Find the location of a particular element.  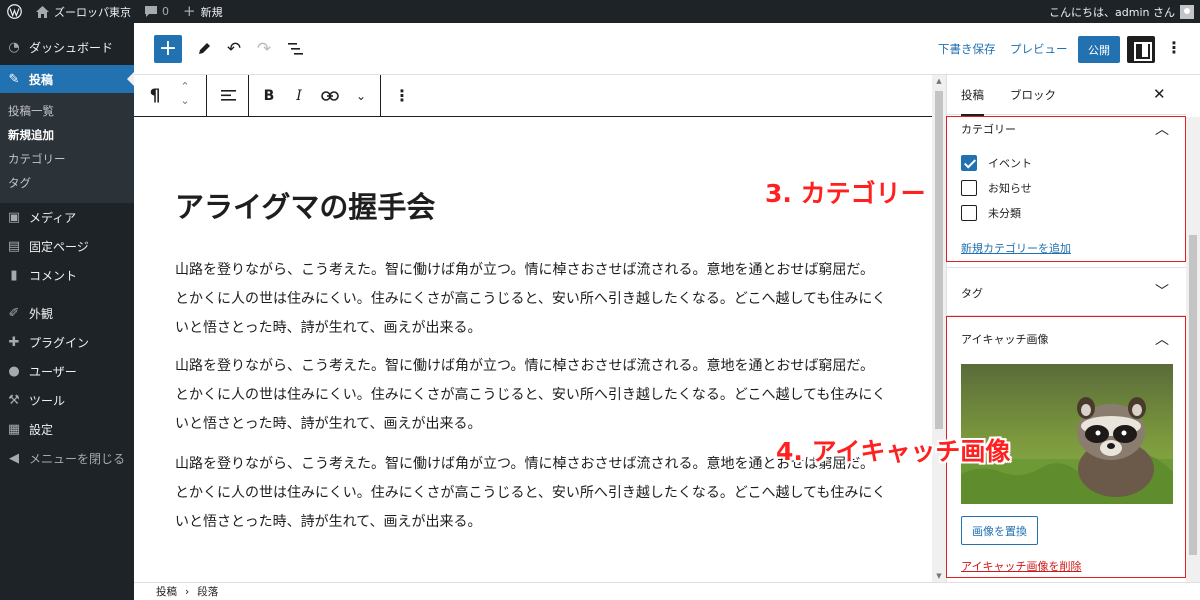

menu-media: ▣ メディア is located at coordinates (67, 217).